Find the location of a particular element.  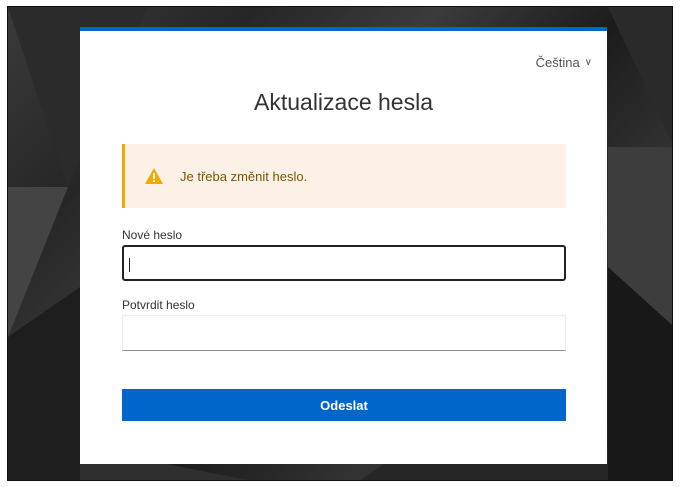

alert-message: Je třeba změnit heslo. is located at coordinates (244, 176).